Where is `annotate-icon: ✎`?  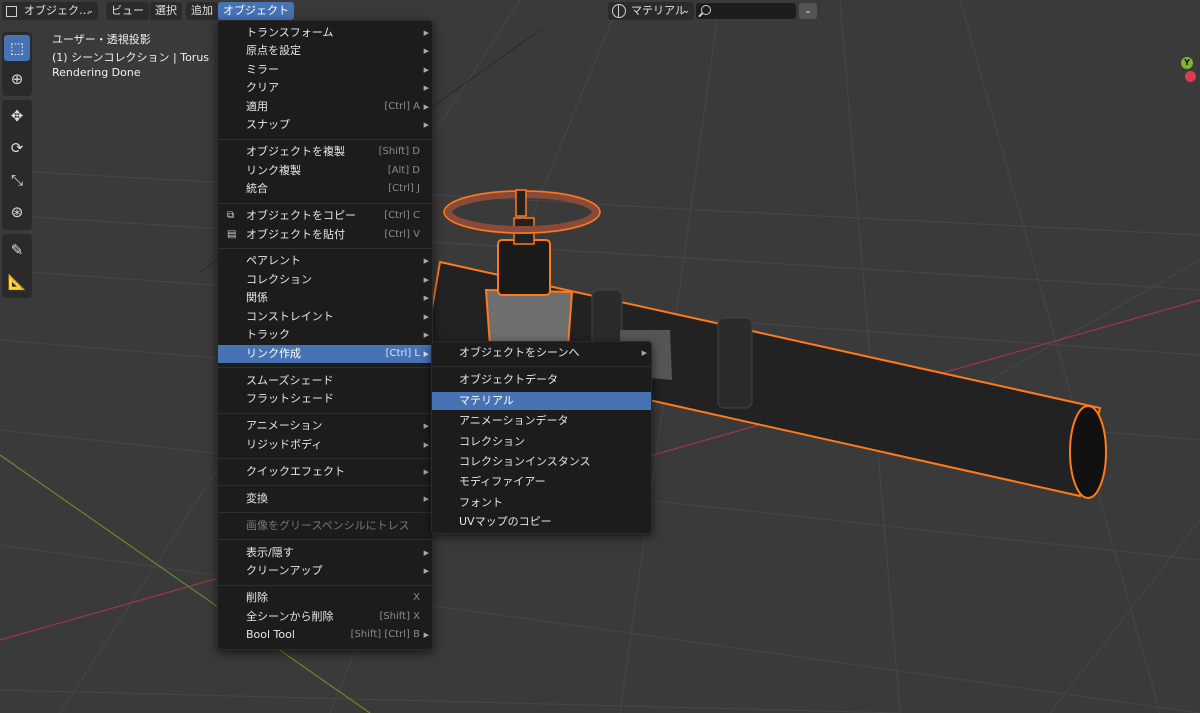
annotate-icon: ✎ is located at coordinates (17, 250).